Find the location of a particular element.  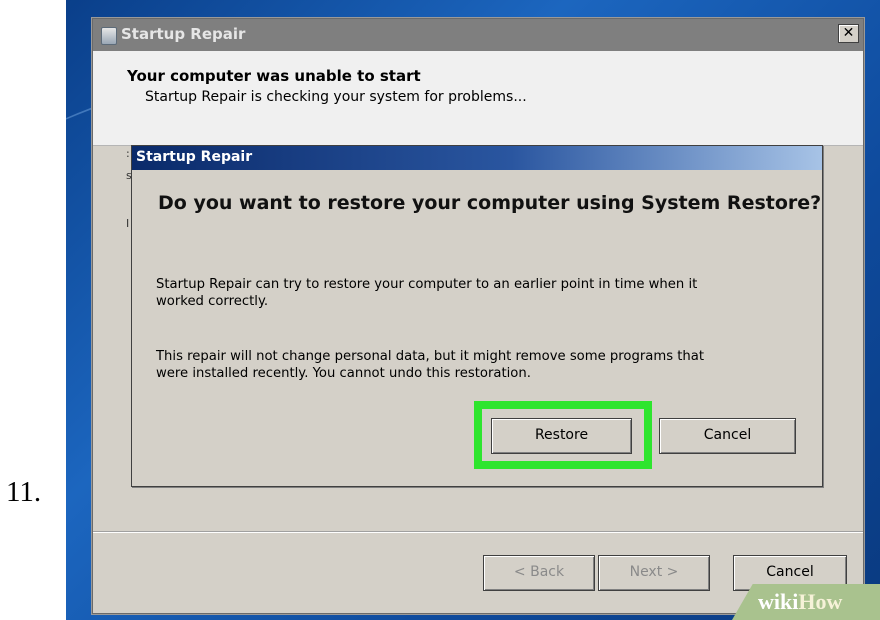

startup-repair-app-icon is located at coordinates (109, 36).